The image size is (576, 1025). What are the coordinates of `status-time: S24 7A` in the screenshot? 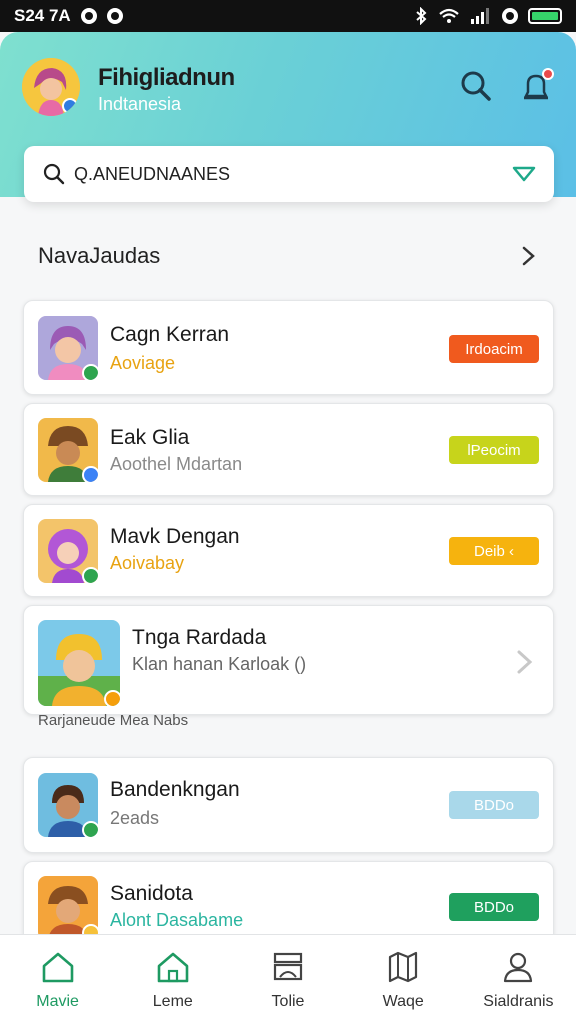 It's located at (42, 15).